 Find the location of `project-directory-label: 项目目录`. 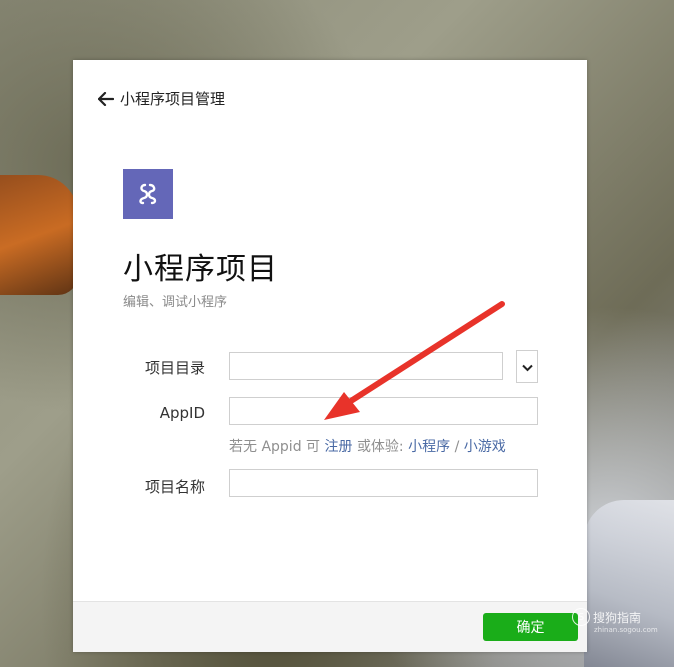

project-directory-label: 项目目录 is located at coordinates (174, 368).